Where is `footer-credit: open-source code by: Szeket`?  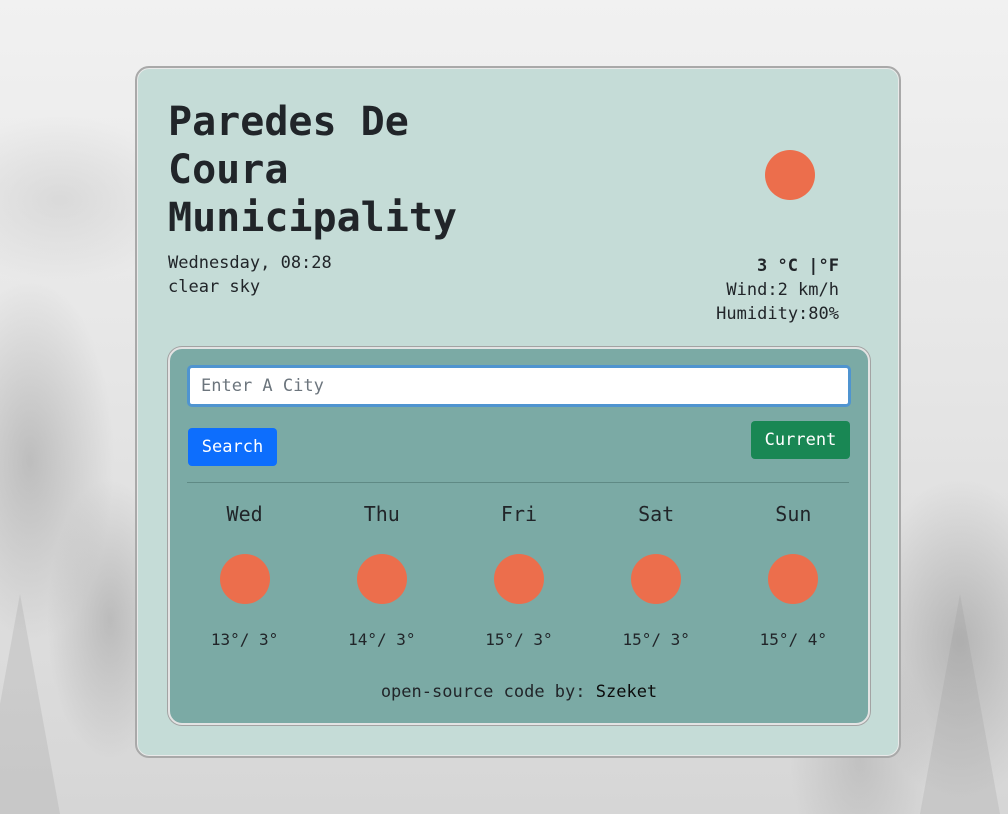 footer-credit: open-source code by: Szeket is located at coordinates (519, 692).